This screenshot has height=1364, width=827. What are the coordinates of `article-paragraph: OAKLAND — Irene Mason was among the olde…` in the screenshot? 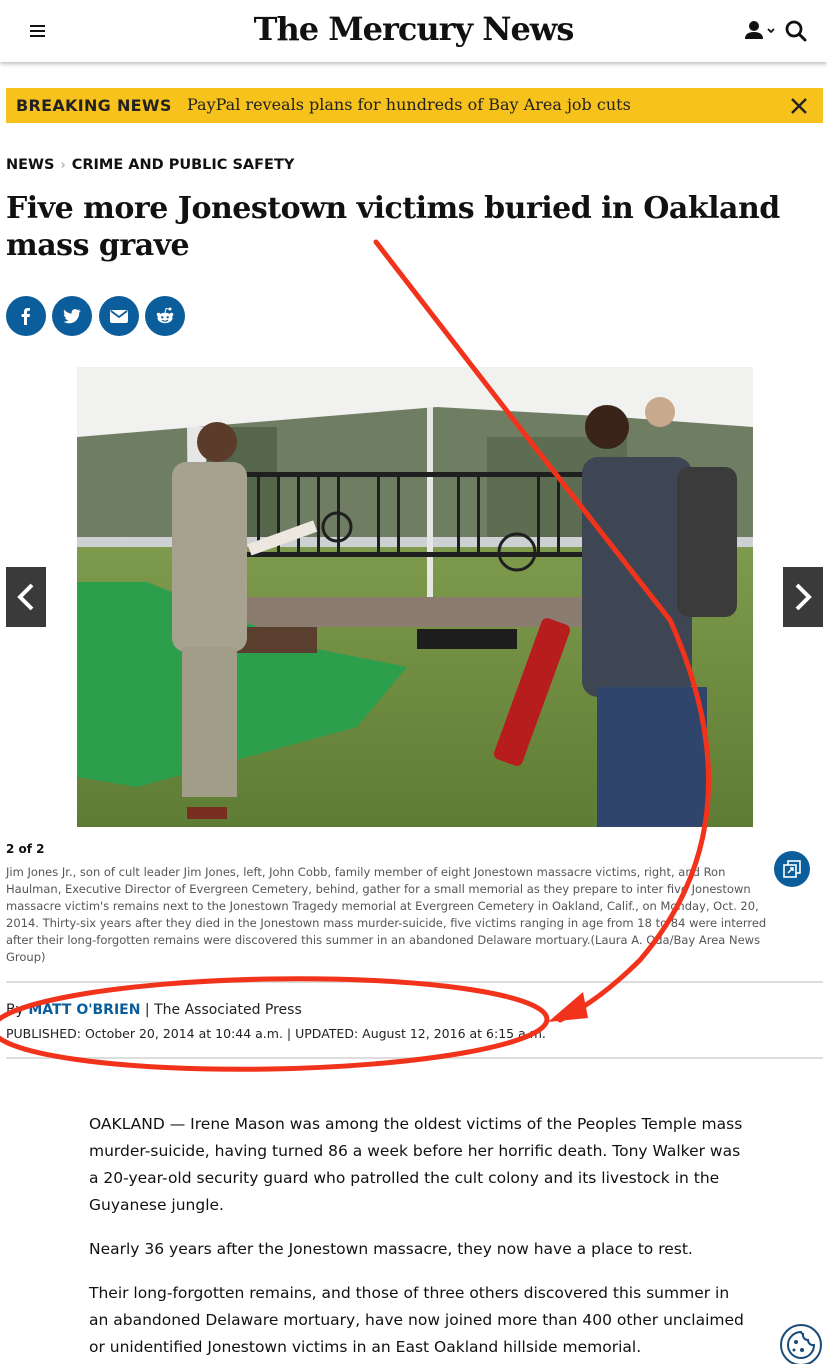 It's located at (416, 1164).